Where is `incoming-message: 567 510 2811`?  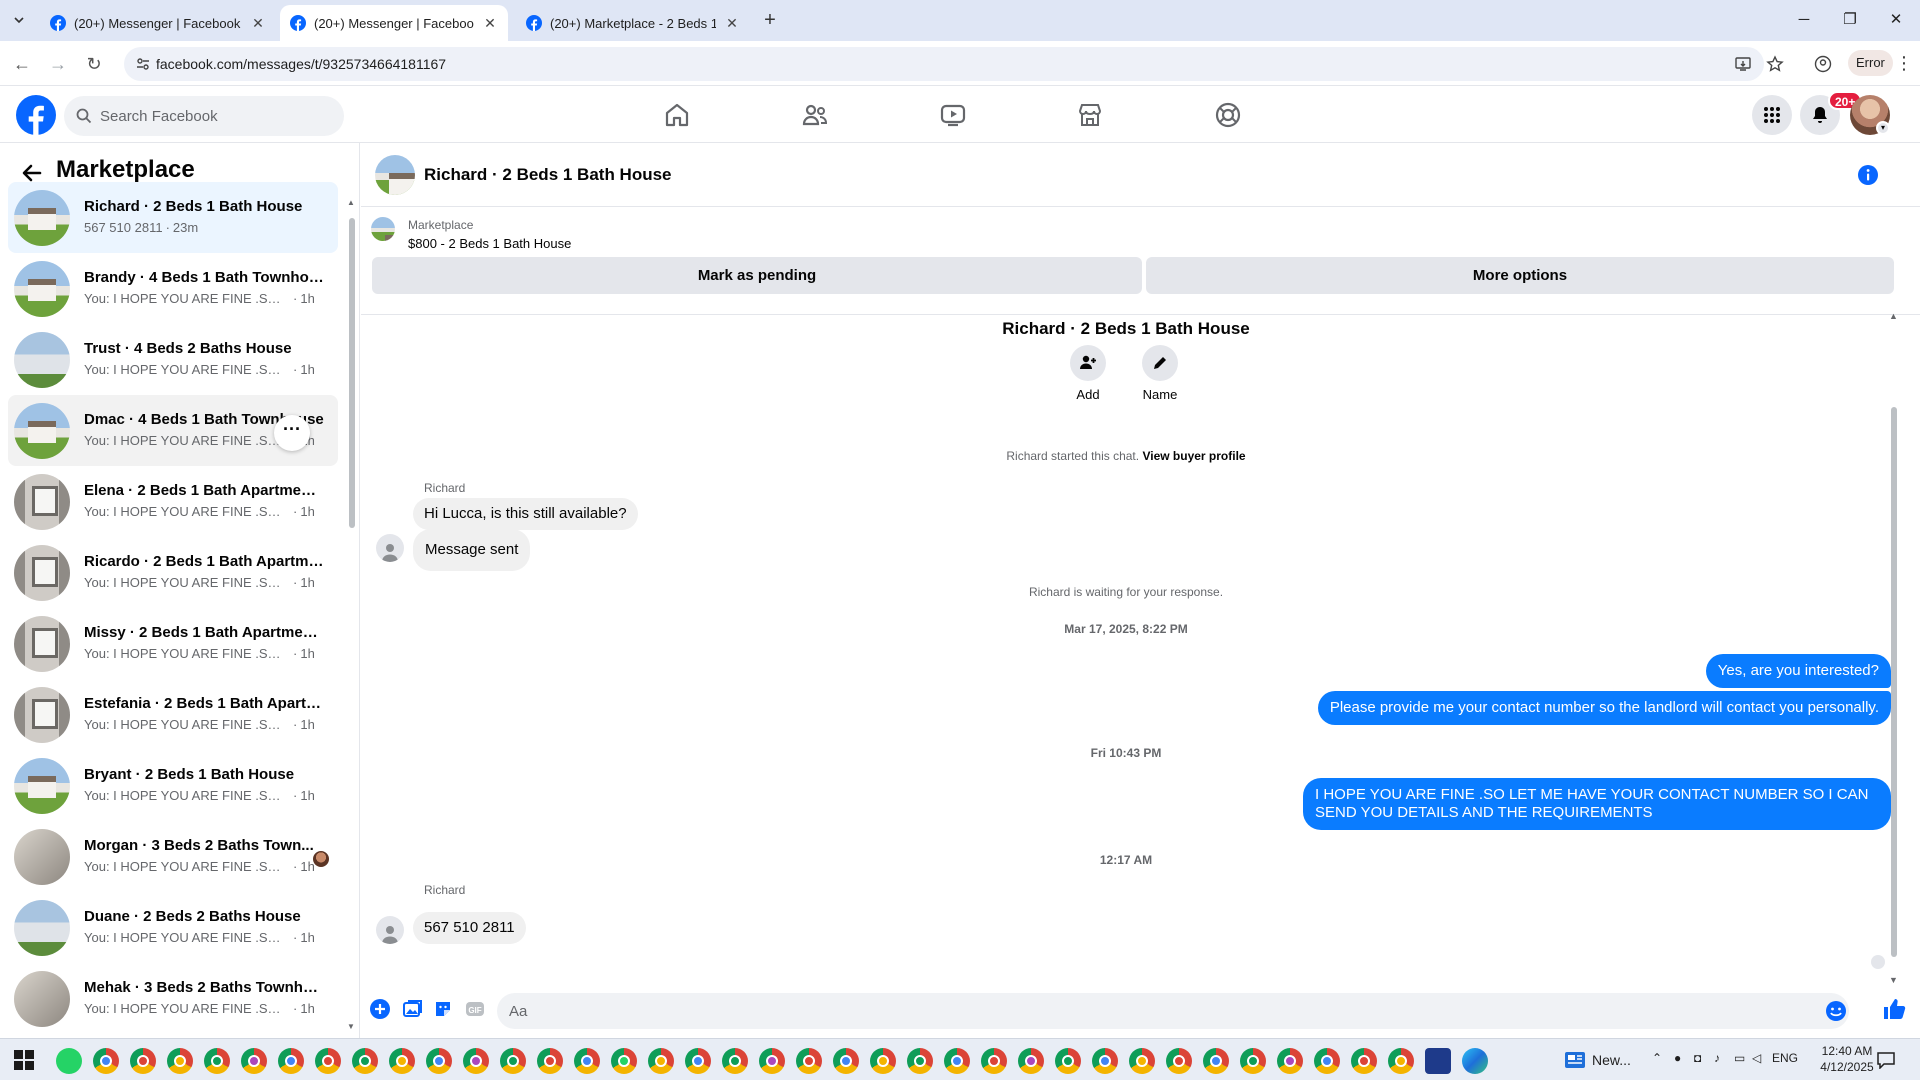 incoming-message: 567 510 2811 is located at coordinates (469, 928).